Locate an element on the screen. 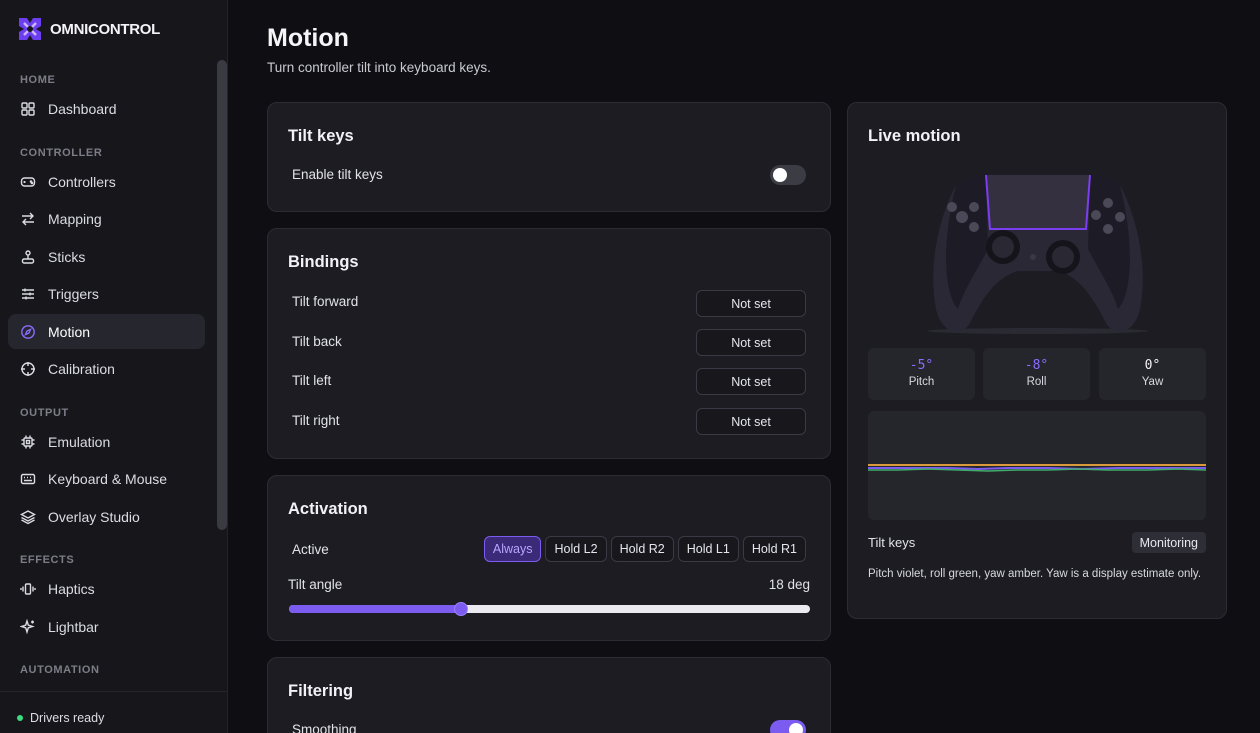 This screenshot has height=733, width=1260. compass-icon is located at coordinates (28, 331).